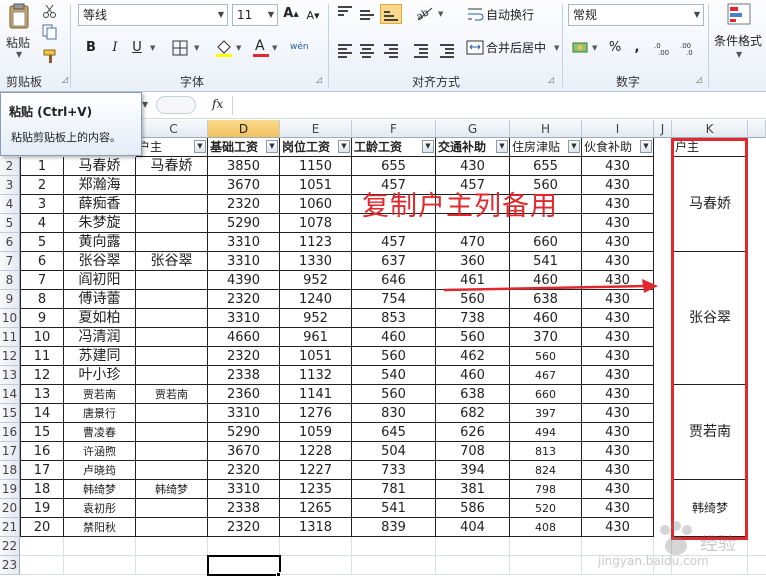  Describe the element at coordinates (42, 413) in the screenshot. I see `index-cell: 14` at that location.